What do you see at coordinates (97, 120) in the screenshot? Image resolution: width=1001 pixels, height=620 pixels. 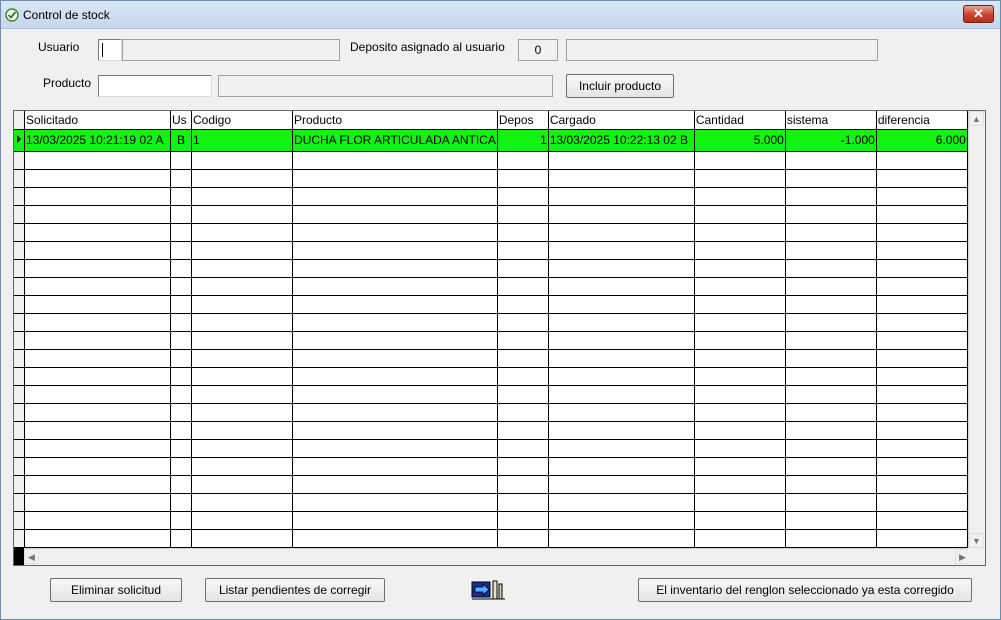 I see `col-solicitado: Solicitado` at bounding box center [97, 120].